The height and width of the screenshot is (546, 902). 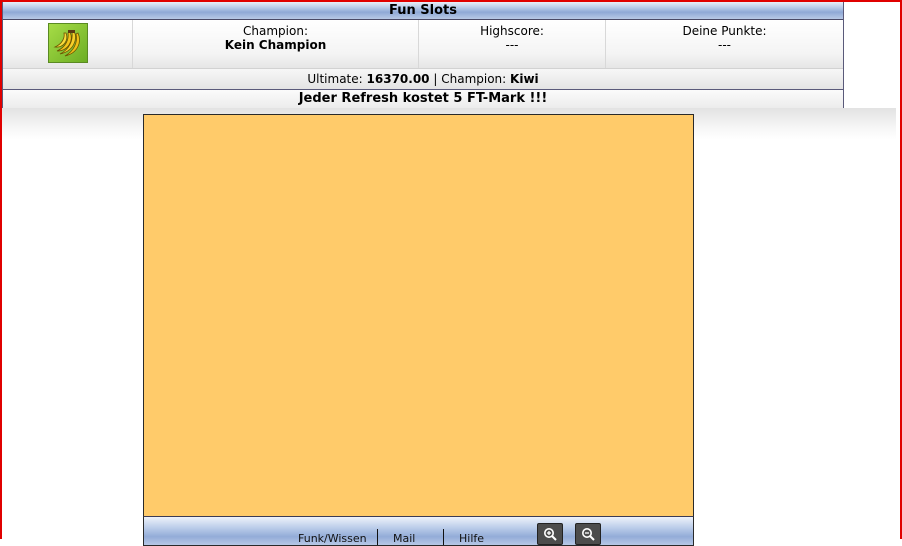 I want to click on toolbar-link-help: Hilfe, so click(x=471, y=539).